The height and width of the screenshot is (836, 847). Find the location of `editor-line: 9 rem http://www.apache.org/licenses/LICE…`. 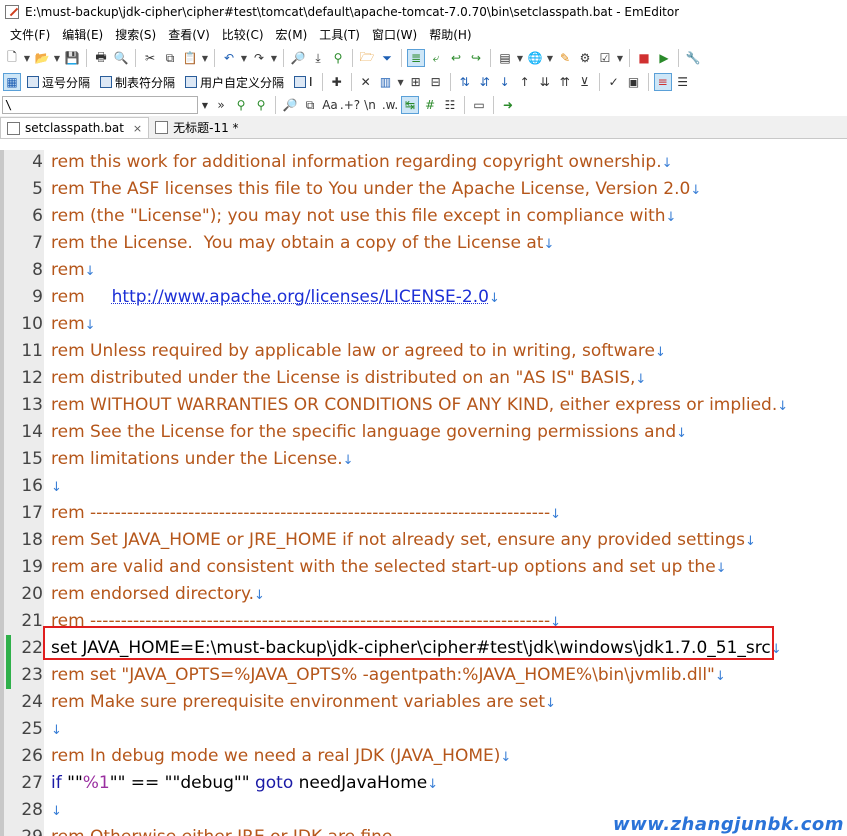

editor-line: 9 rem http://www.apache.org/licenses/LICE… is located at coordinates (423, 297).